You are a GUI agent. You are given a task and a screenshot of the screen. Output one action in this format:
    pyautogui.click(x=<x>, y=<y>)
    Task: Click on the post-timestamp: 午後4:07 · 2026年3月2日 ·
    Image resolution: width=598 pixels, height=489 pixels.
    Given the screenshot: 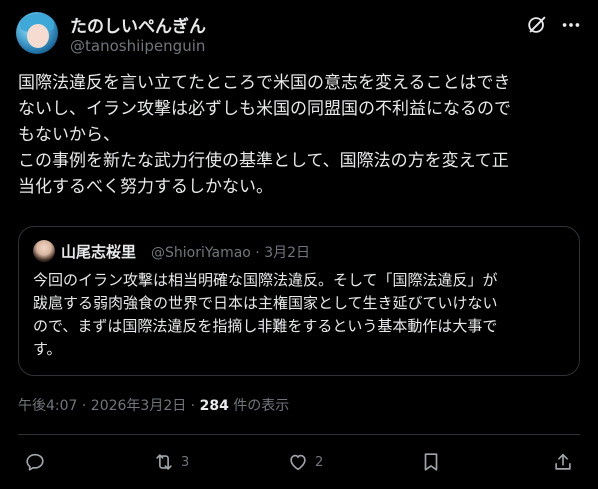 What is the action you would take?
    pyautogui.click(x=109, y=406)
    